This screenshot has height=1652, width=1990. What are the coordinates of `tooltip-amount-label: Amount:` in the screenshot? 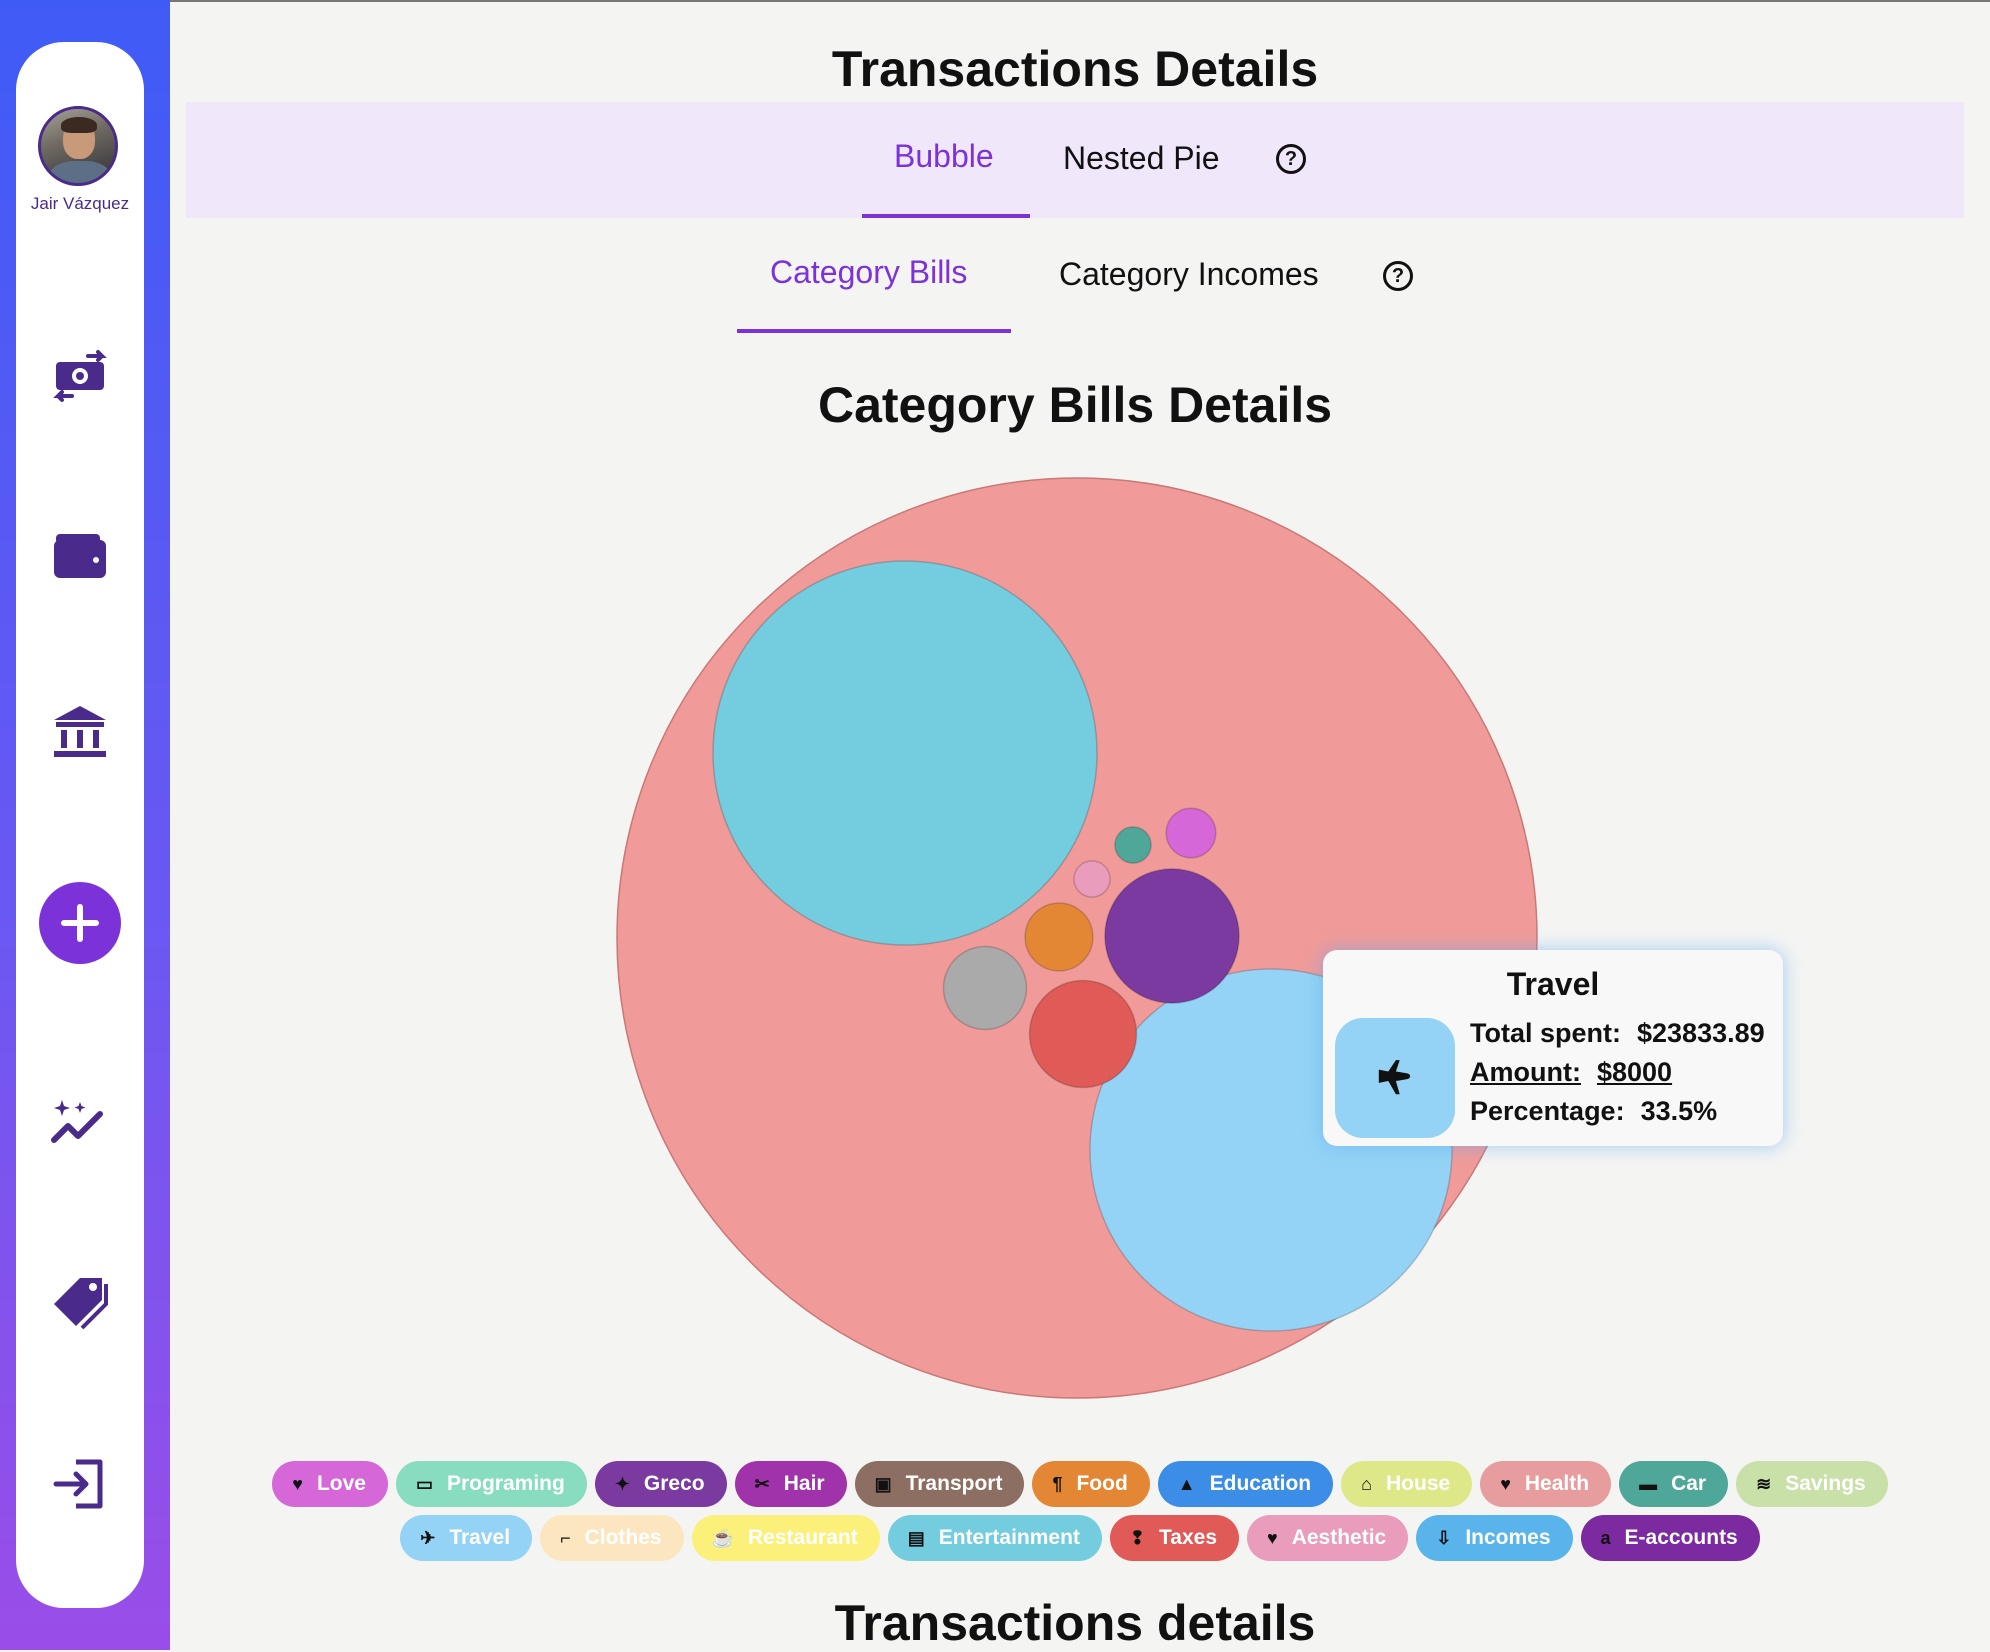 It's located at (1525, 1072).